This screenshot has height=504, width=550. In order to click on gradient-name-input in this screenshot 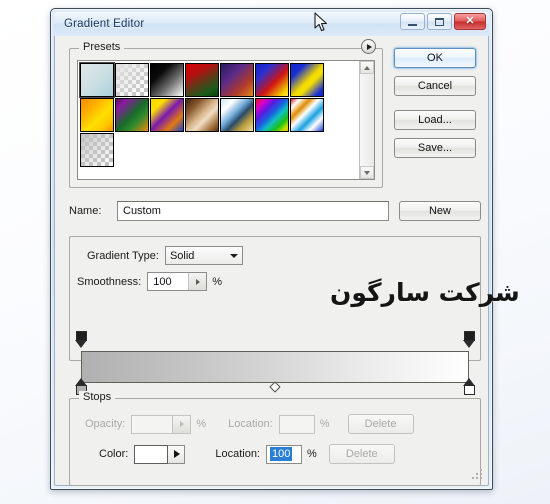, I will do `click(253, 211)`.